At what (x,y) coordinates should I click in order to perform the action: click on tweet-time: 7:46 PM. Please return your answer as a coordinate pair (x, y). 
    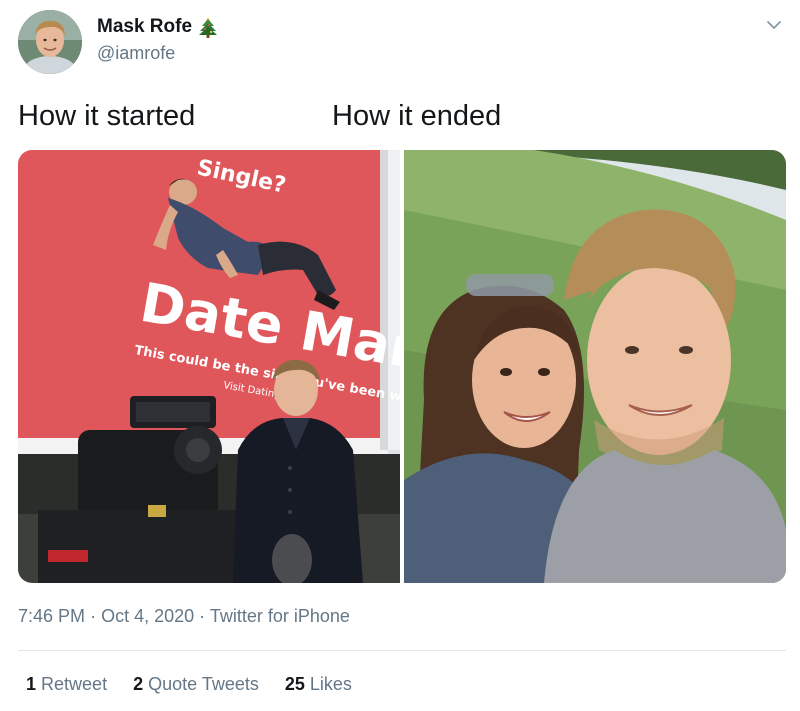
    Looking at the image, I should click on (52, 616).